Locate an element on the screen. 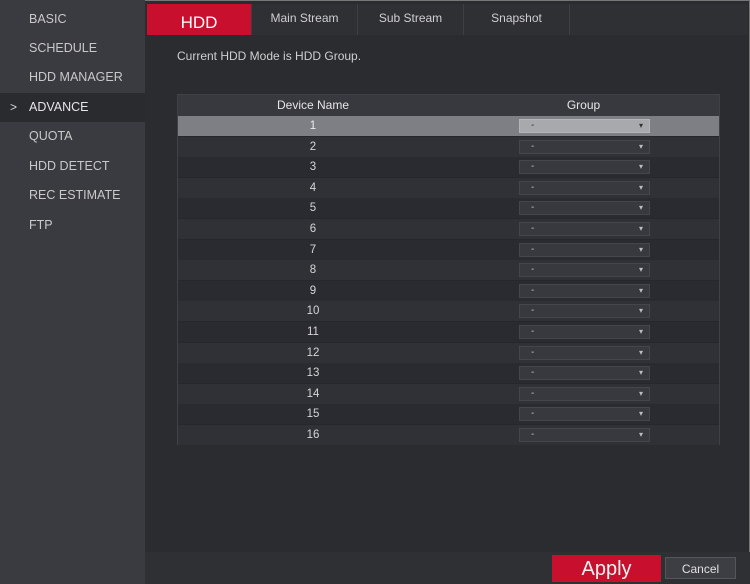  column-header-device-name: Device Name is located at coordinates (313, 105).